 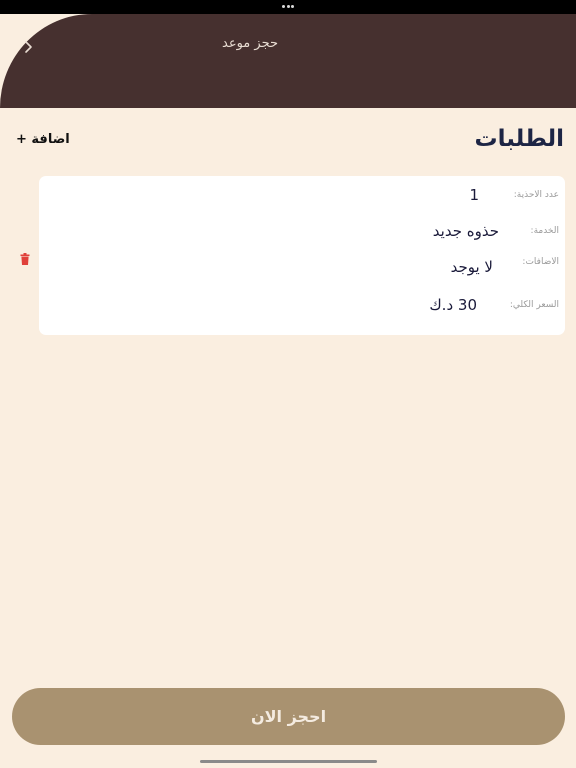 What do you see at coordinates (474, 195) in the screenshot?
I see `shoes-count-value: 1` at bounding box center [474, 195].